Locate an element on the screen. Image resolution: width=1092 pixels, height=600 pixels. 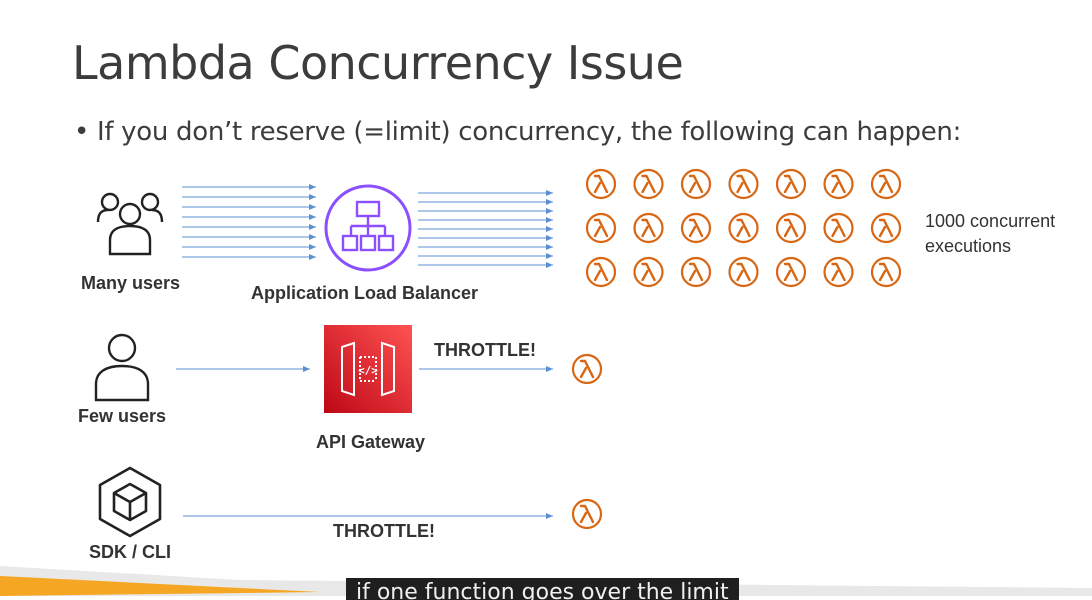
video-caption: if one function goes over the limit is located at coordinates (542, 589).